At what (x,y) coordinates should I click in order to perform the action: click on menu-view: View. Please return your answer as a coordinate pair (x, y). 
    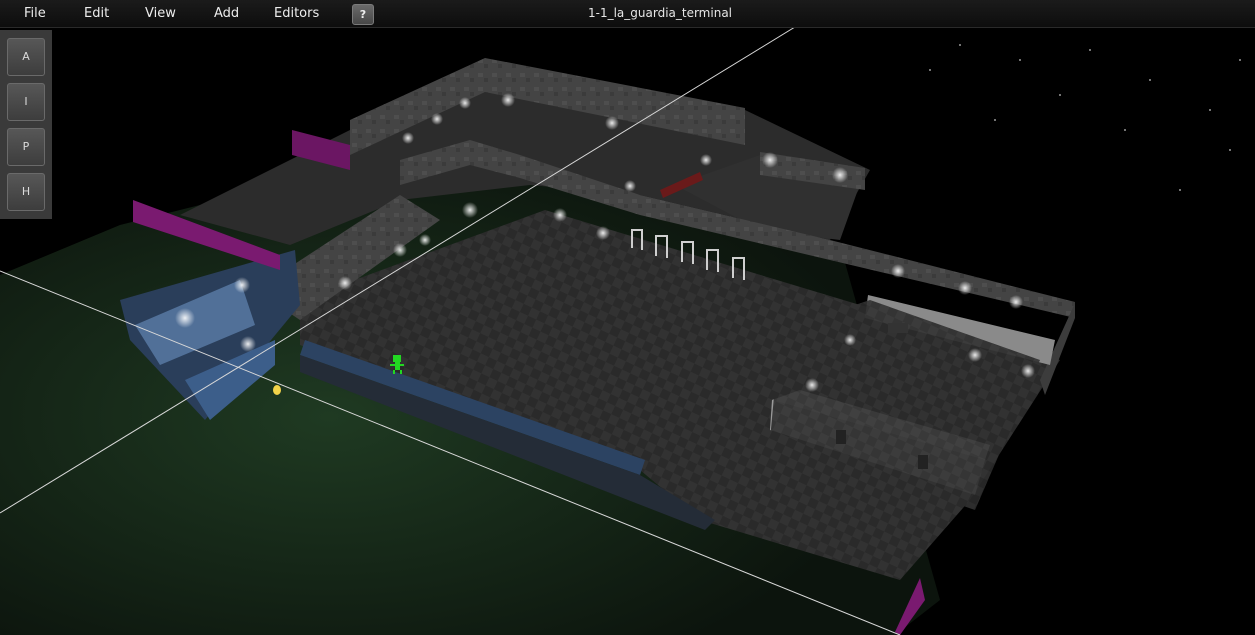
    Looking at the image, I should click on (160, 13).